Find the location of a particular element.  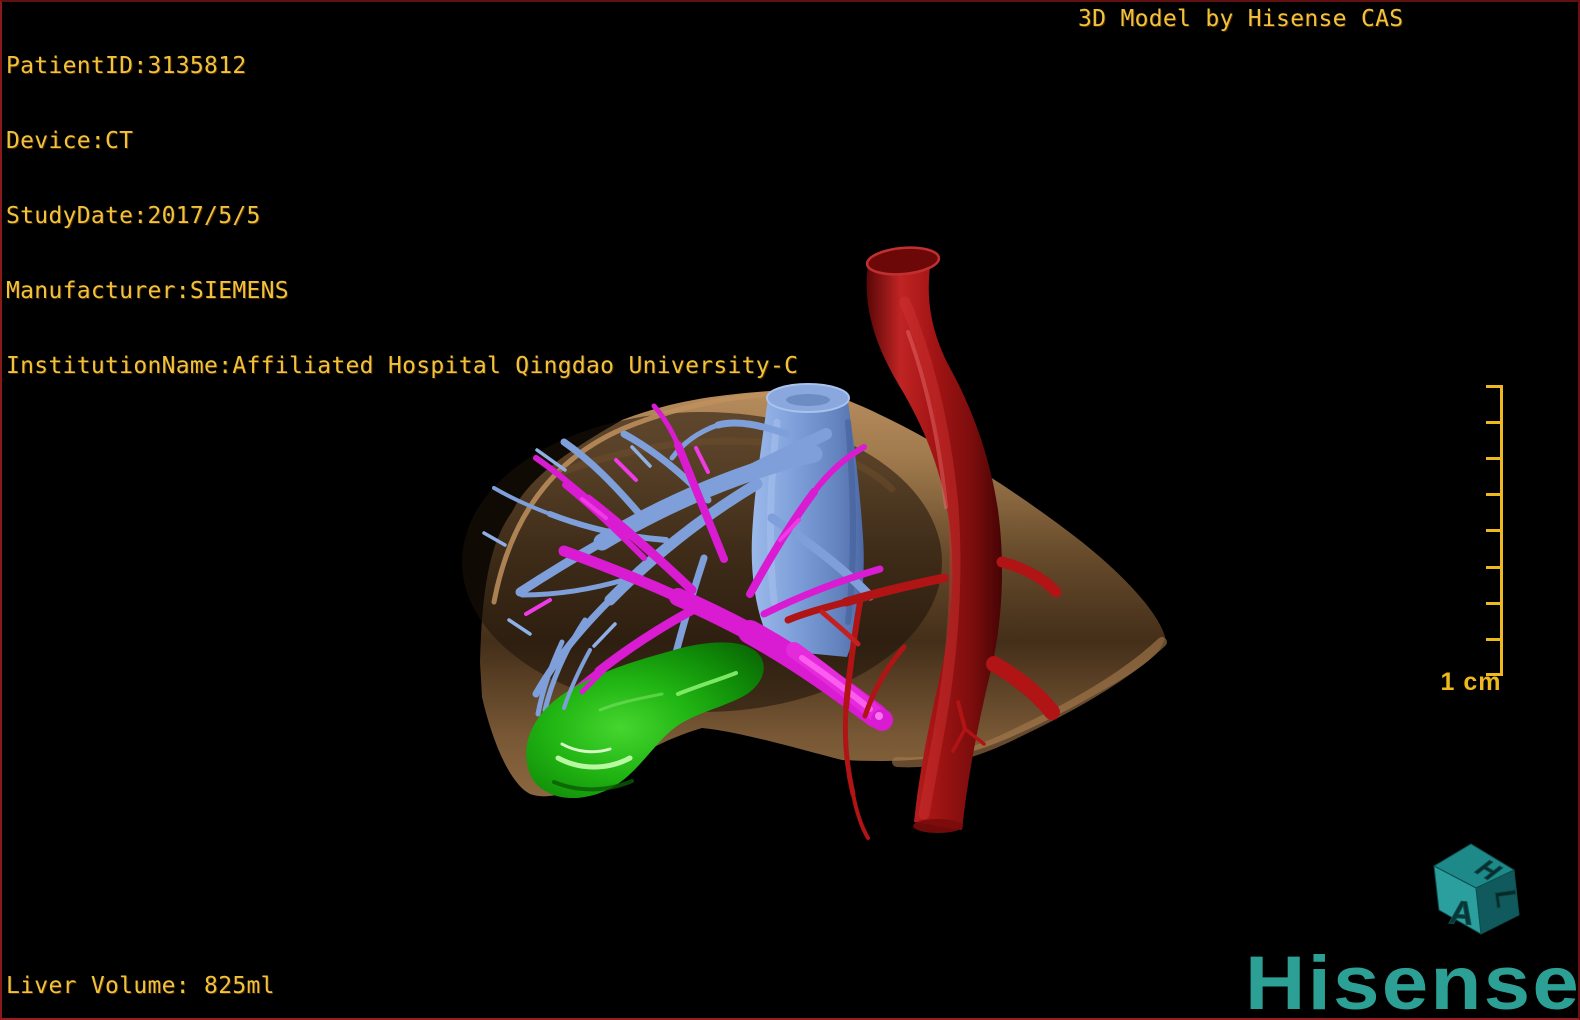

study-date-line: StudyDate:2017/5/5 is located at coordinates (133, 216).